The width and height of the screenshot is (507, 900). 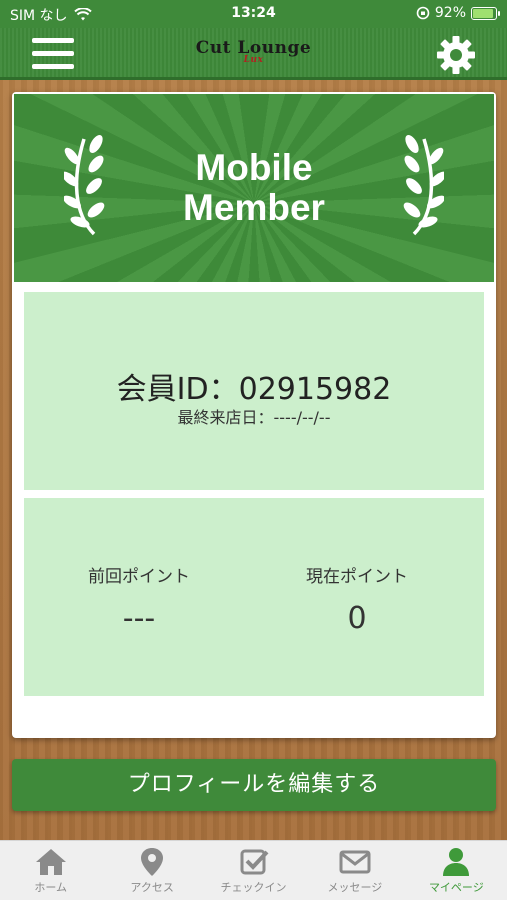 I want to click on tab-access: アクセス, so click(x=151, y=870).